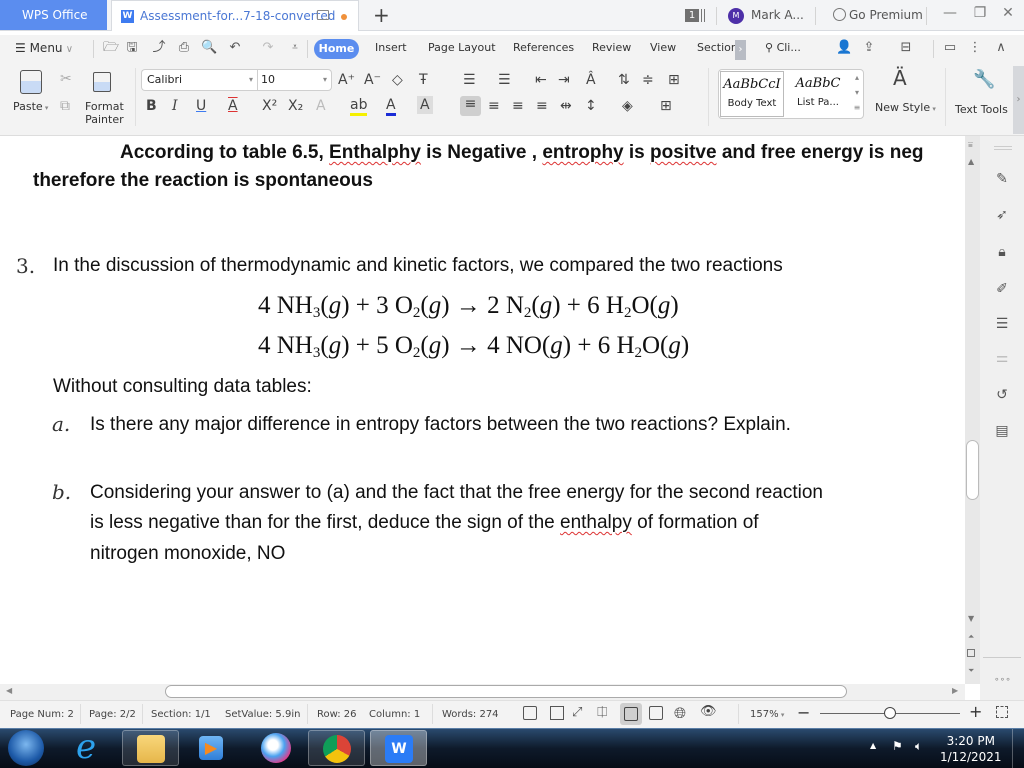 The image size is (1024, 768). What do you see at coordinates (611, 47) in the screenshot?
I see `tab-review: Review` at bounding box center [611, 47].